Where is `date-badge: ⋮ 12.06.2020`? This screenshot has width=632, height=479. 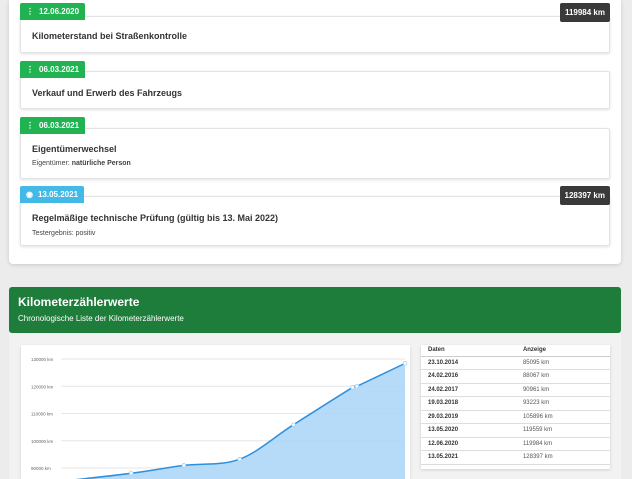
date-badge: ⋮ 12.06.2020 is located at coordinates (53, 11).